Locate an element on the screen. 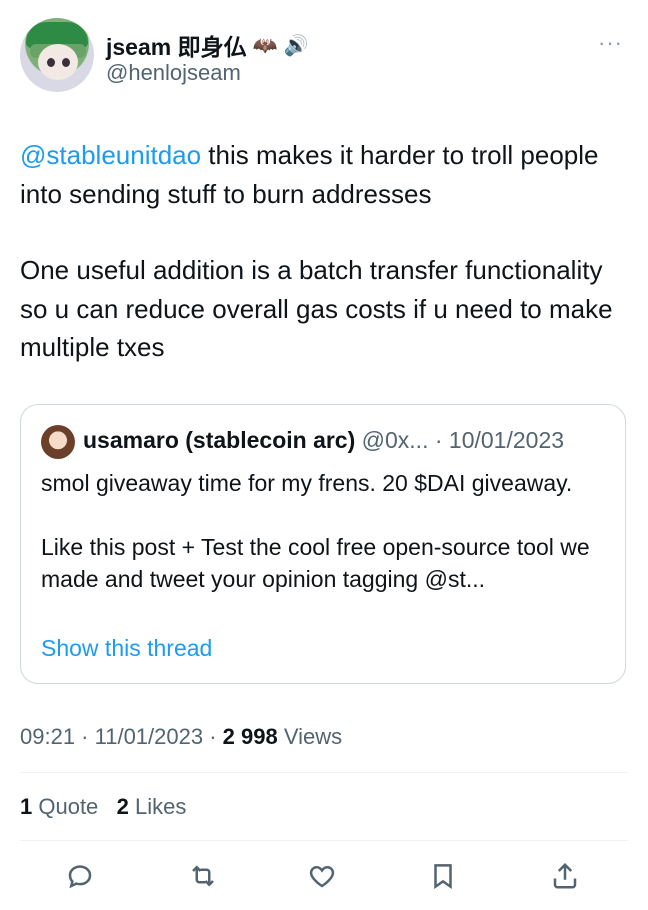  likes-count: 2 is located at coordinates (122, 806).